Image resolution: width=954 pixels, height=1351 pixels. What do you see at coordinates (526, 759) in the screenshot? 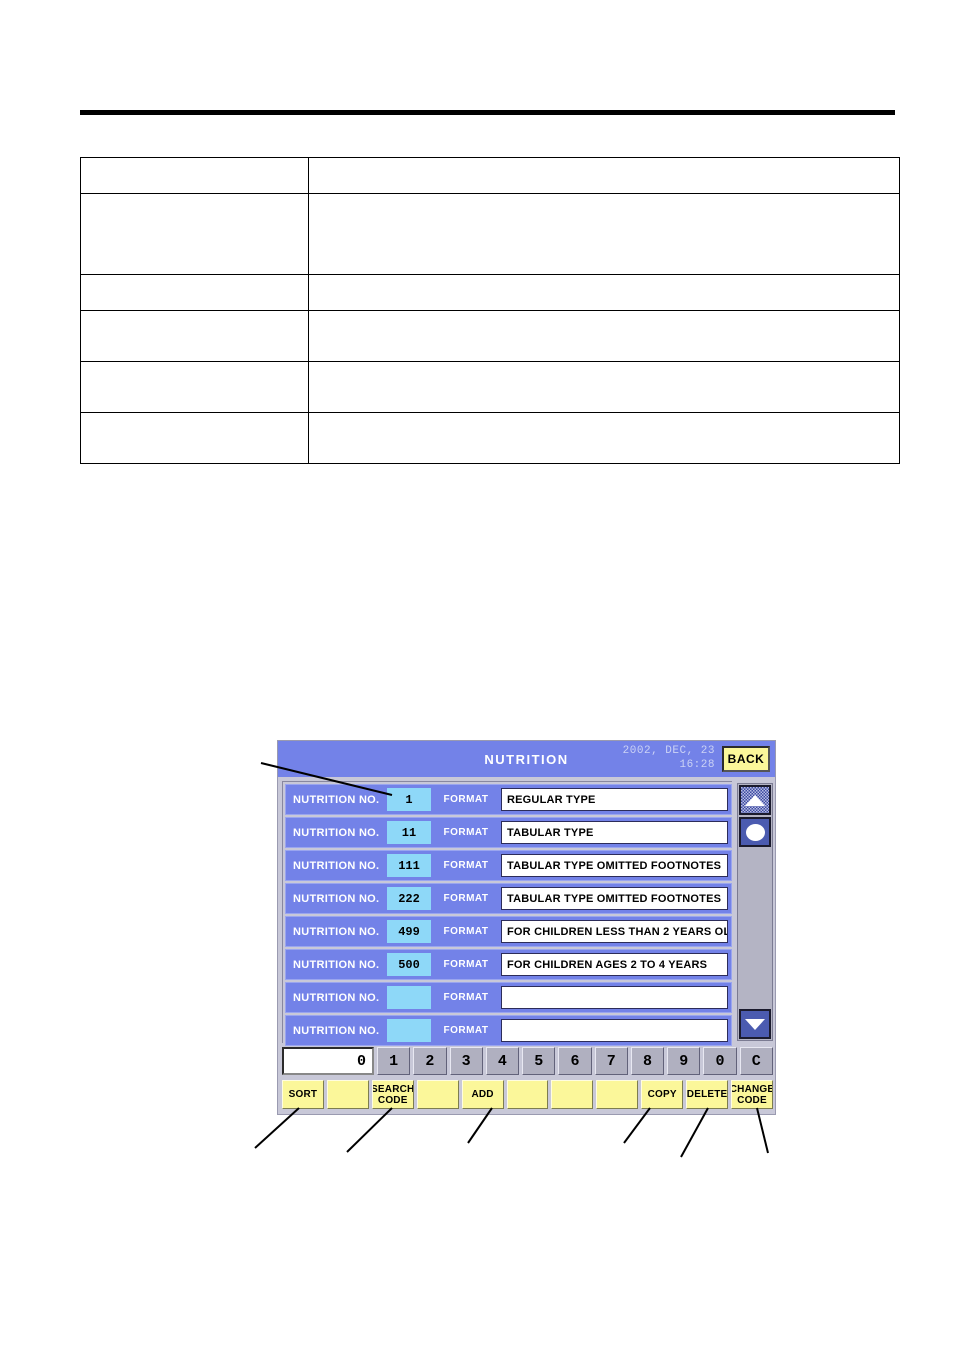
I see `panel-title-bar: NUTRITION 2002, DEC, 23 16:28 BACK` at bounding box center [526, 759].